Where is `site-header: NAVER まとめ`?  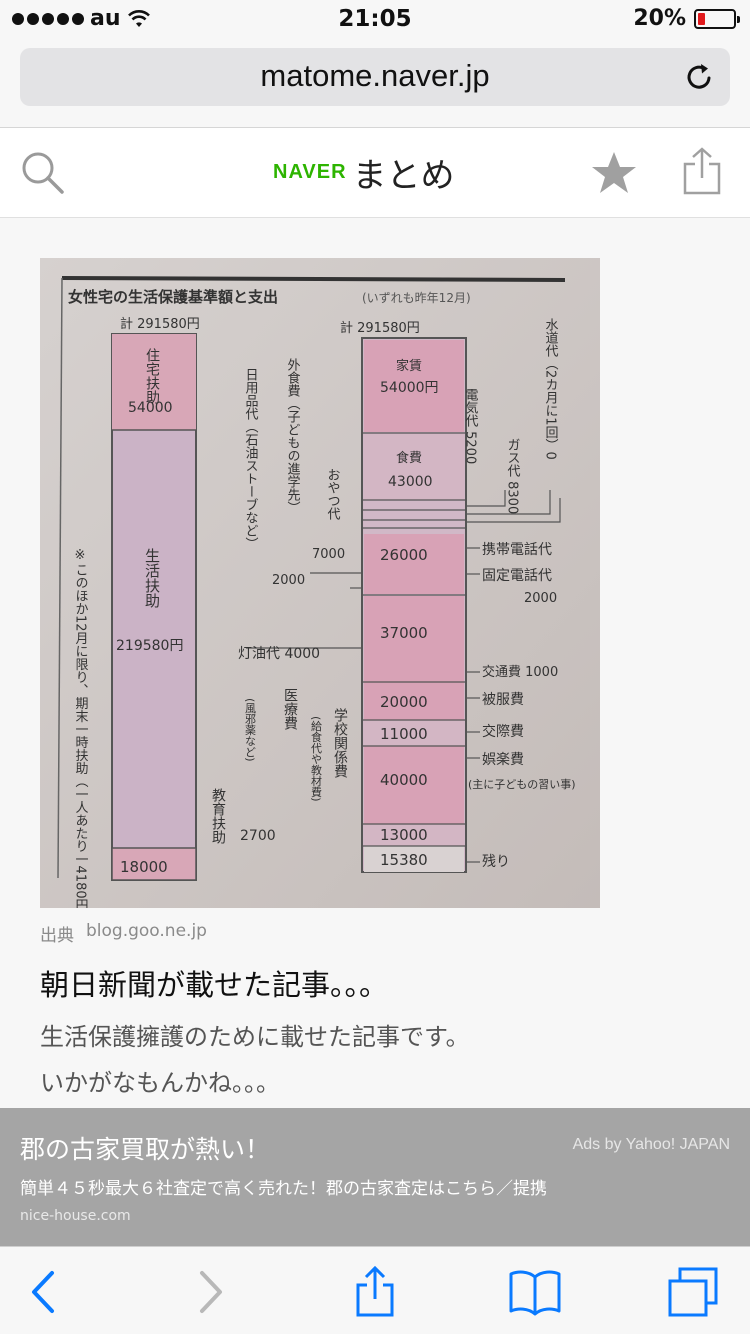 site-header: NAVER まとめ is located at coordinates (375, 173).